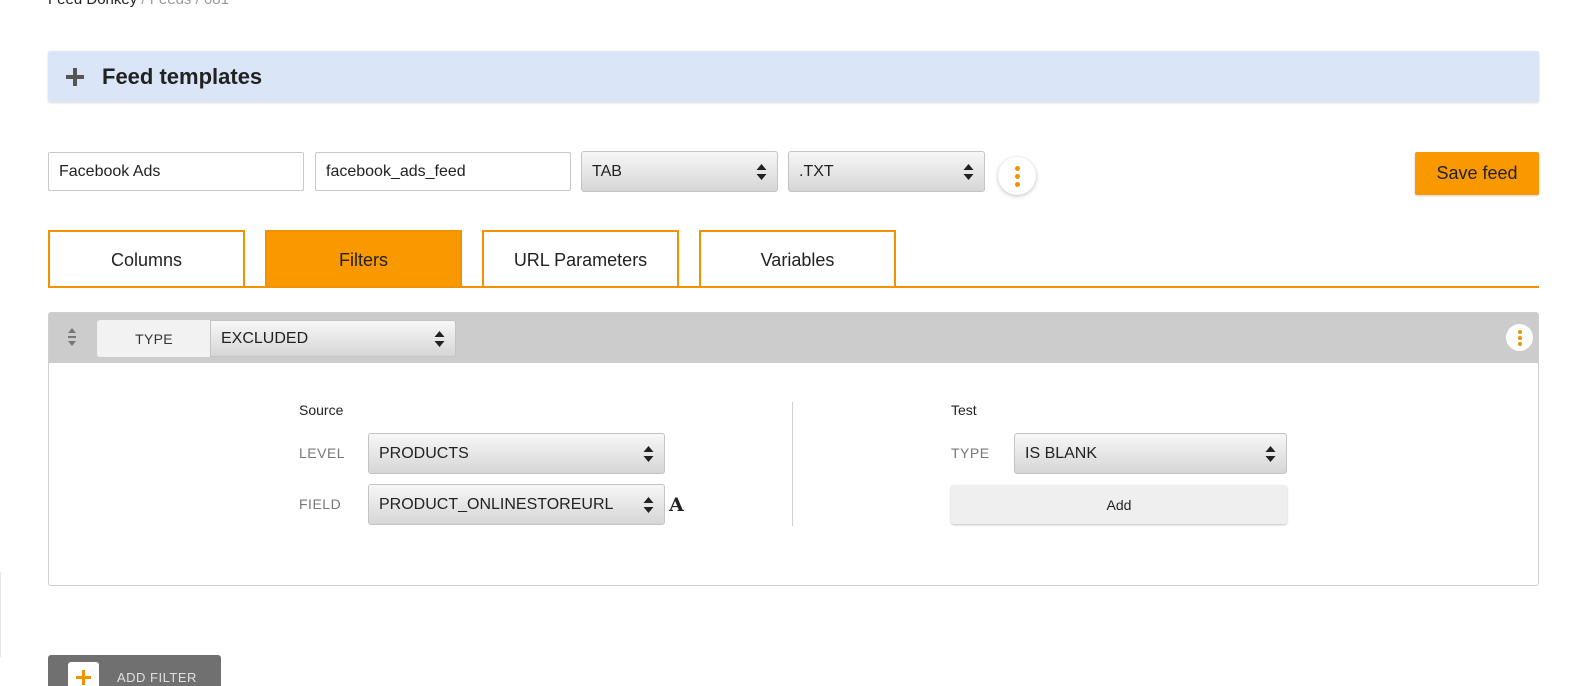  Describe the element at coordinates (793, 287) in the screenshot. I see `tab-underline` at that location.